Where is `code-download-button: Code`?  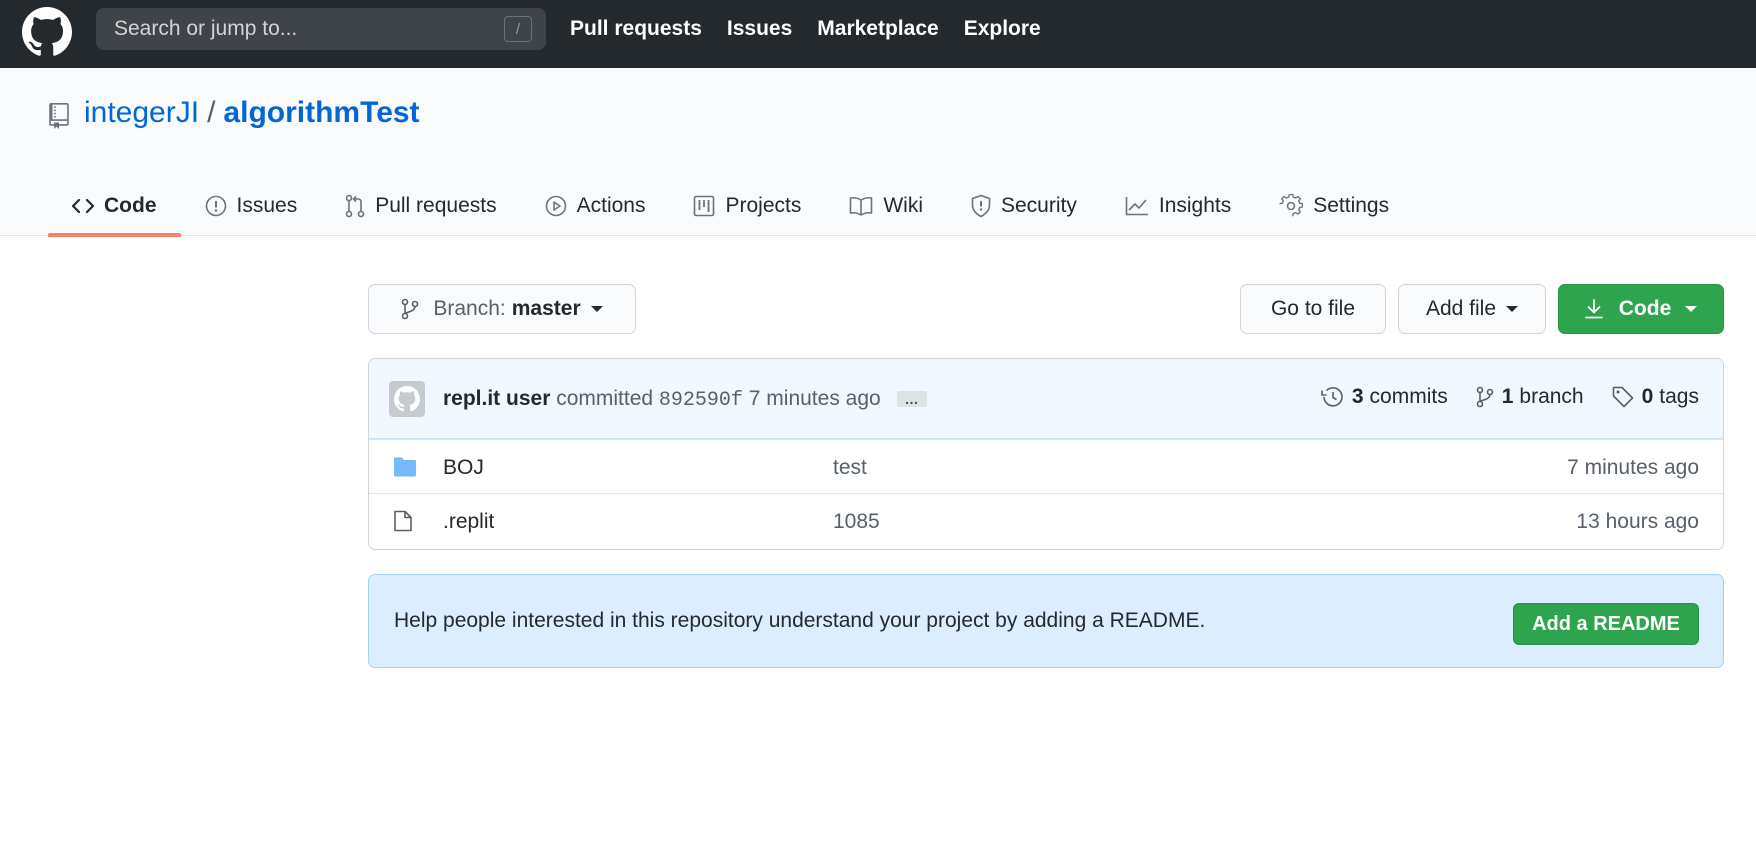
code-download-button: Code is located at coordinates (1641, 309).